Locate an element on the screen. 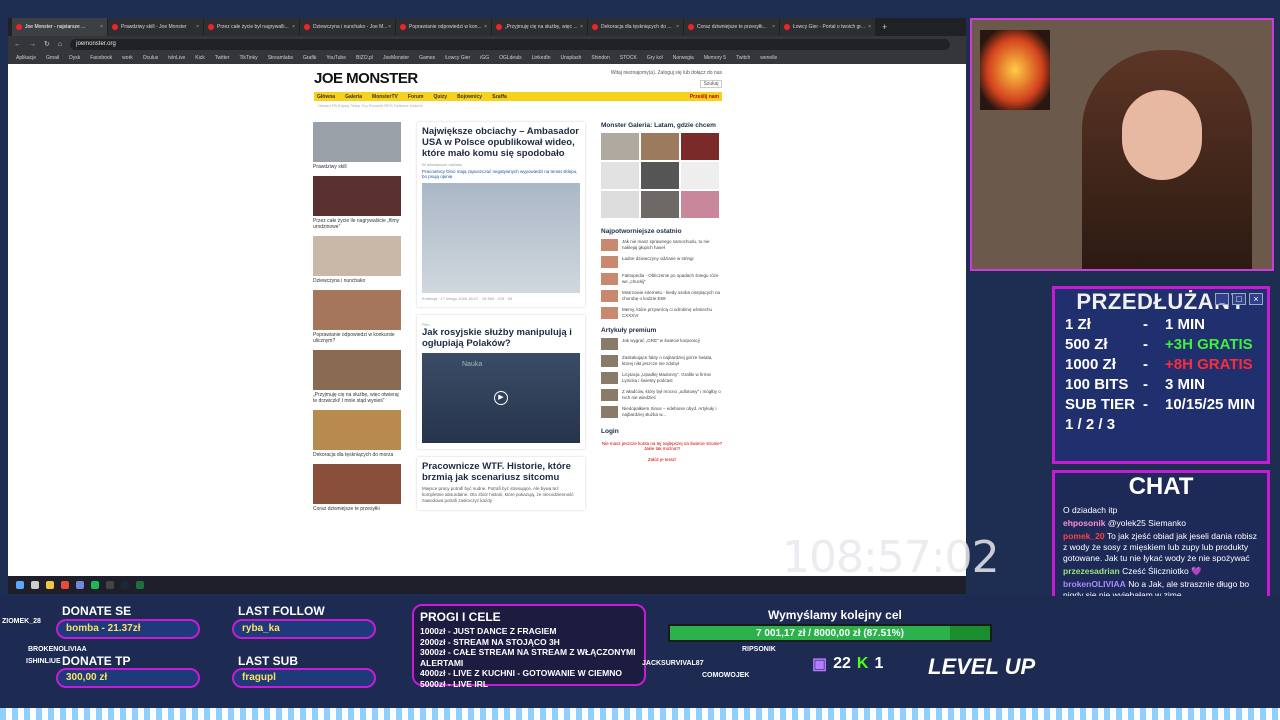  bookmark-item: Streamlabs is located at coordinates (280, 58).